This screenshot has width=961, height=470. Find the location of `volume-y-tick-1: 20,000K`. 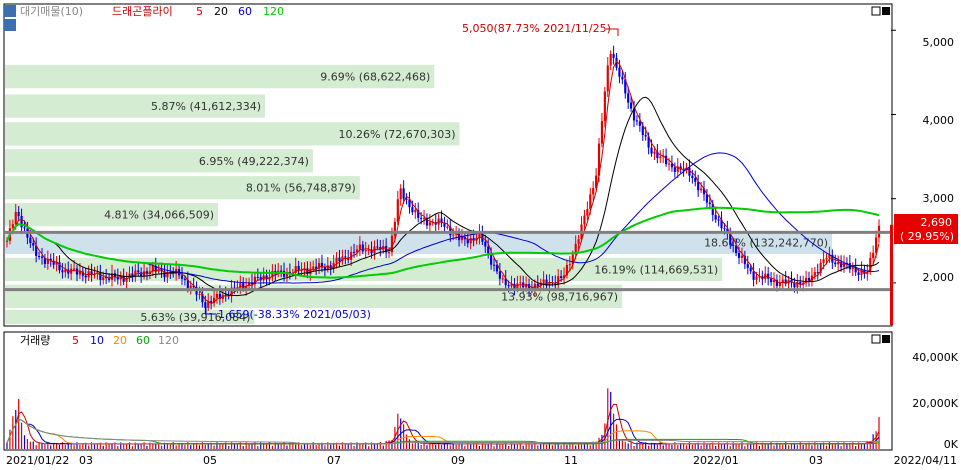

volume-y-tick-1: 20,000K is located at coordinates (935, 403).